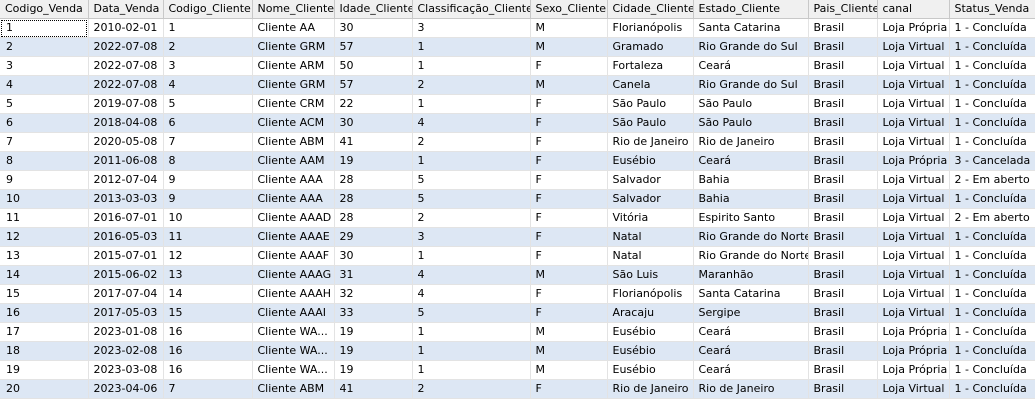 The width and height of the screenshot is (1035, 402). I want to click on table-cell: Rio Grande do Sul, so click(751, 47).